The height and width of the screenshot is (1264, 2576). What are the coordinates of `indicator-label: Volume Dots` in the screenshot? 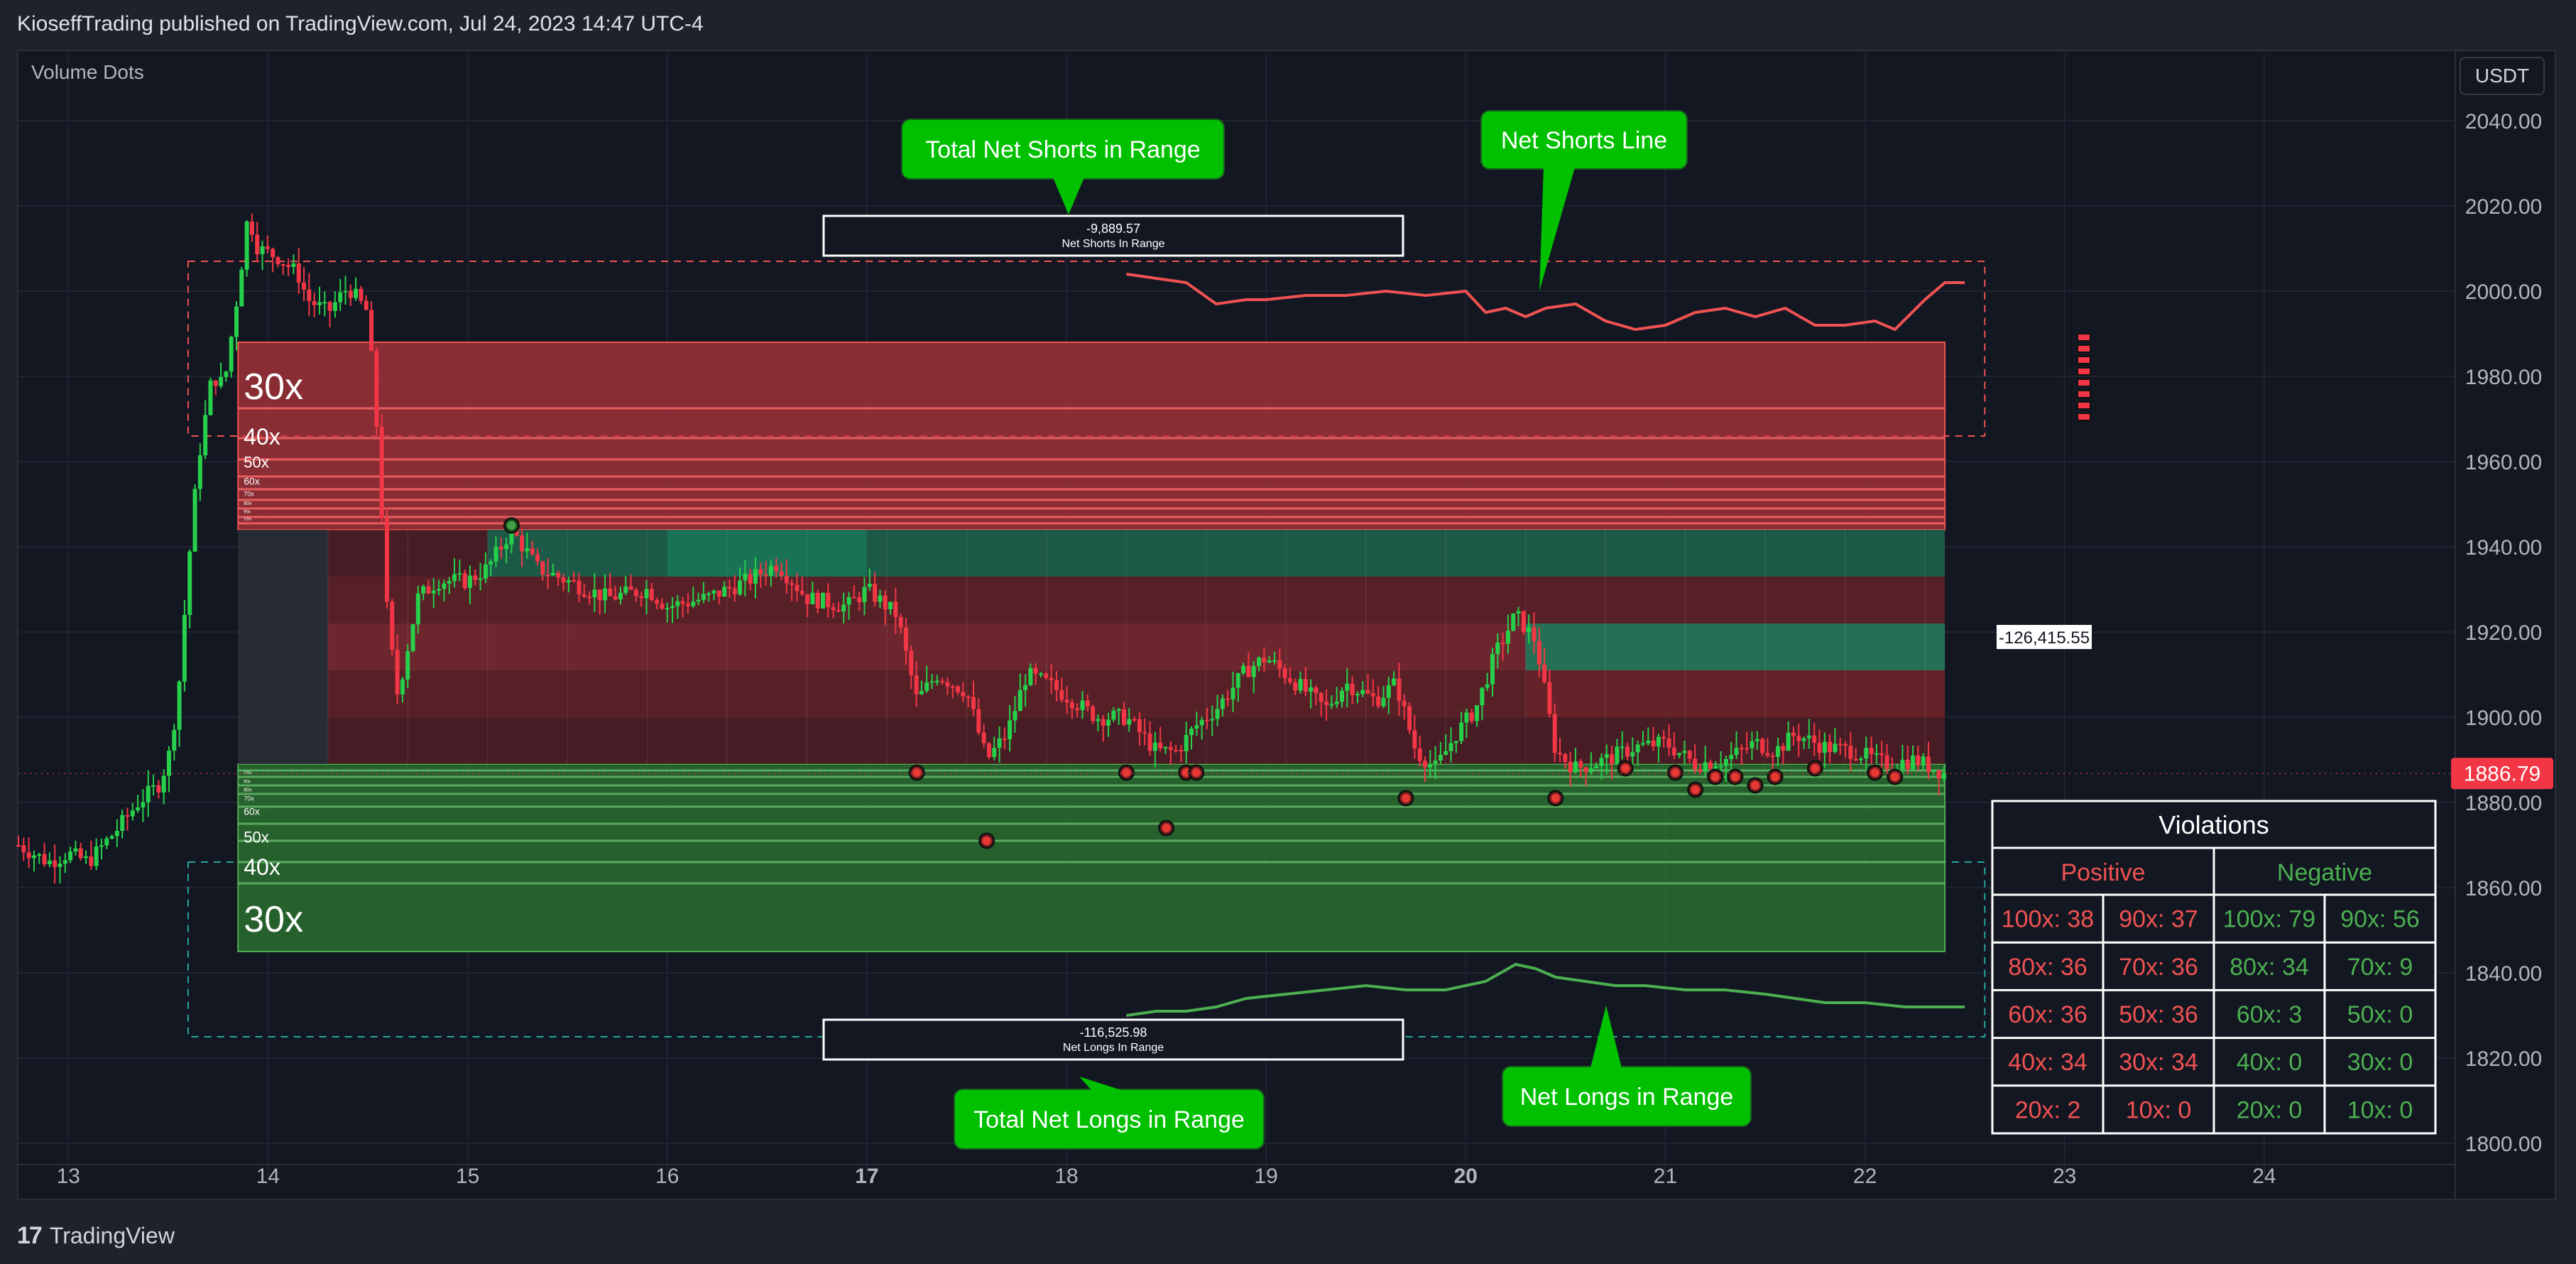 It's located at (87, 72).